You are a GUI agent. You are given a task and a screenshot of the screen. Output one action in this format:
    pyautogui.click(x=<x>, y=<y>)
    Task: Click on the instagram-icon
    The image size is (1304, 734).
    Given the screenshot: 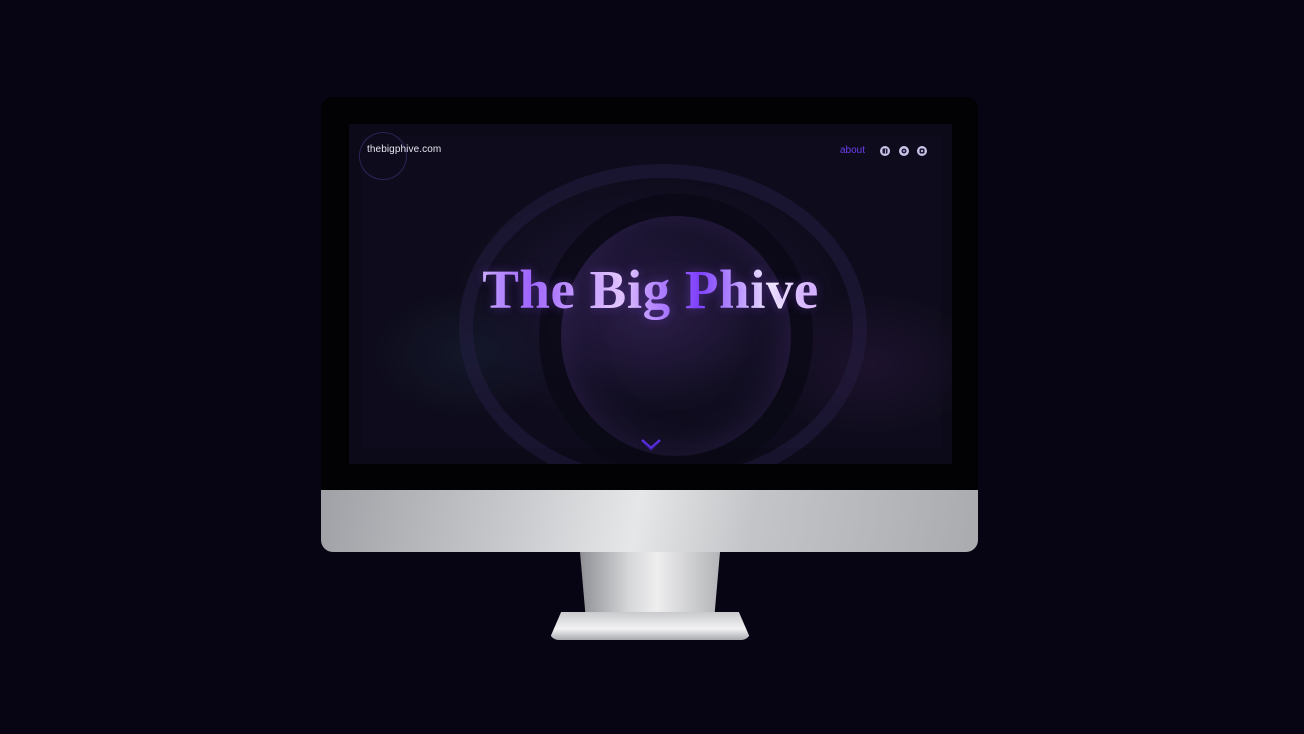 What is the action you would take?
    pyautogui.click(x=922, y=151)
    